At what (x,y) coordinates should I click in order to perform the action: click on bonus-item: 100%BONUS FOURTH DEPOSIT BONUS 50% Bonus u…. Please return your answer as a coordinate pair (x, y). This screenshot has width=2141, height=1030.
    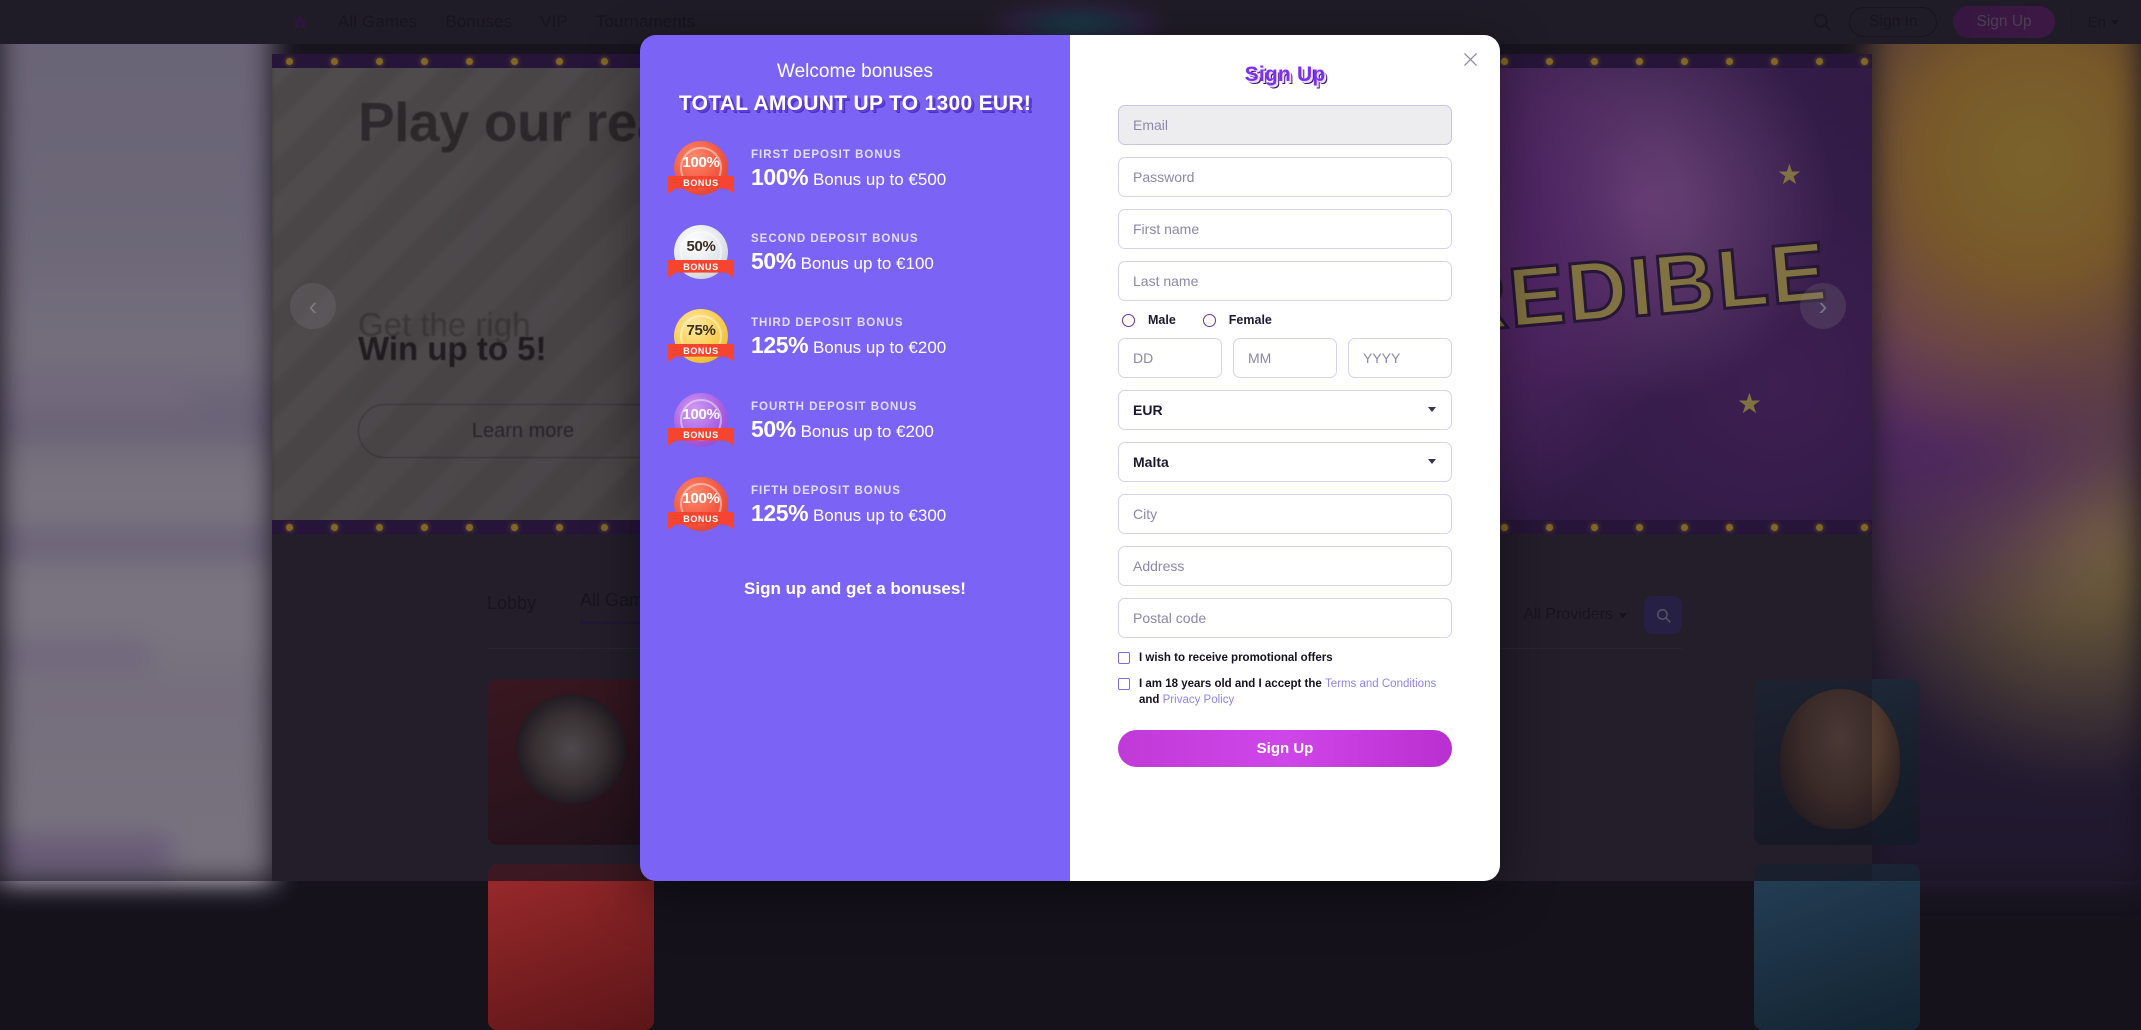
    Looking at the image, I should click on (855, 422).